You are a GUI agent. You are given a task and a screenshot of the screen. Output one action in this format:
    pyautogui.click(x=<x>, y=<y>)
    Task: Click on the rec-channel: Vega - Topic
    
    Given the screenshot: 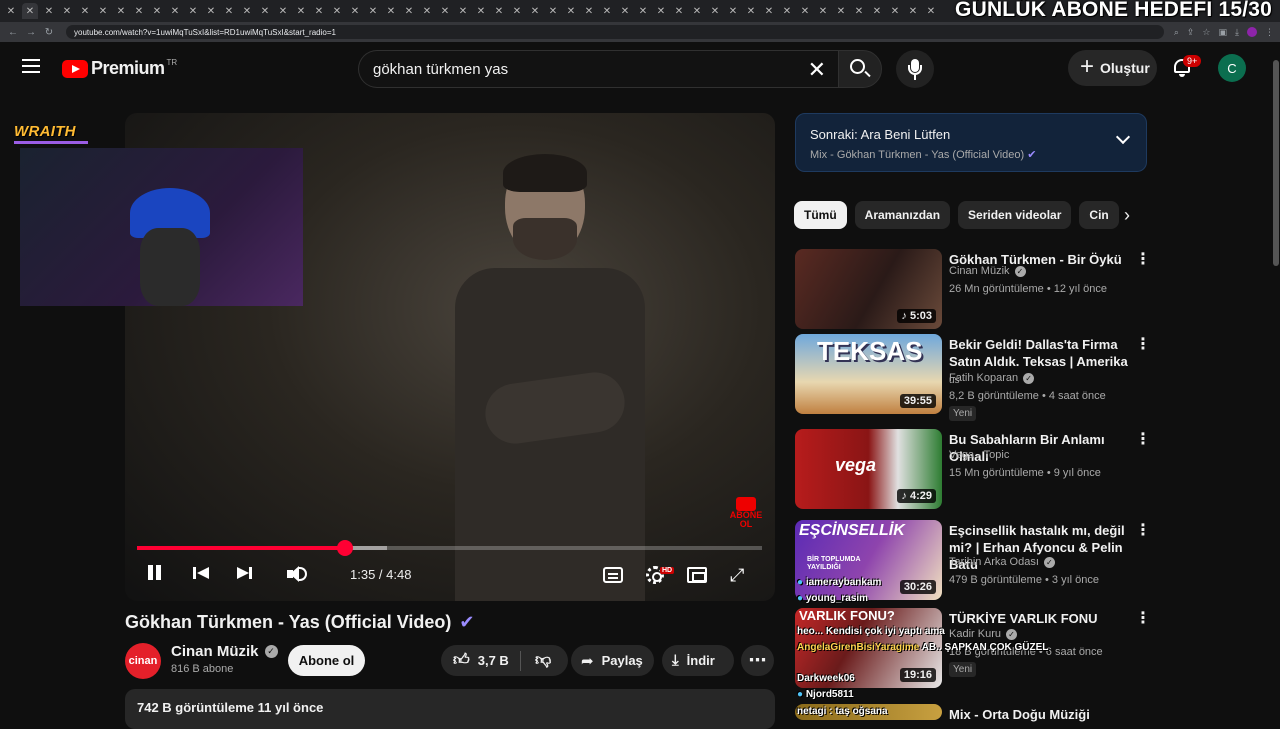 What is the action you would take?
    pyautogui.click(x=979, y=455)
    